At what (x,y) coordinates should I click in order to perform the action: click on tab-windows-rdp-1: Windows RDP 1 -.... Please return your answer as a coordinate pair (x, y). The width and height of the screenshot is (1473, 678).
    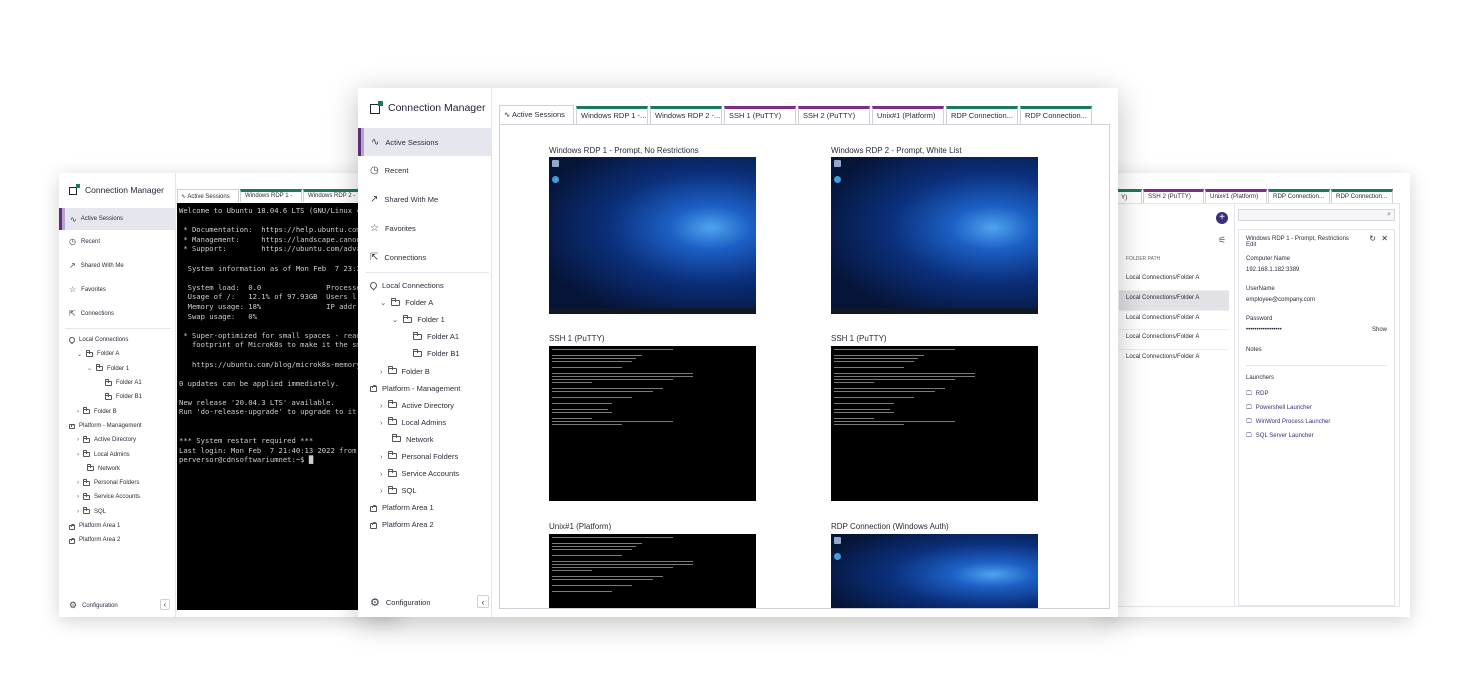
    Looking at the image, I should click on (612, 115).